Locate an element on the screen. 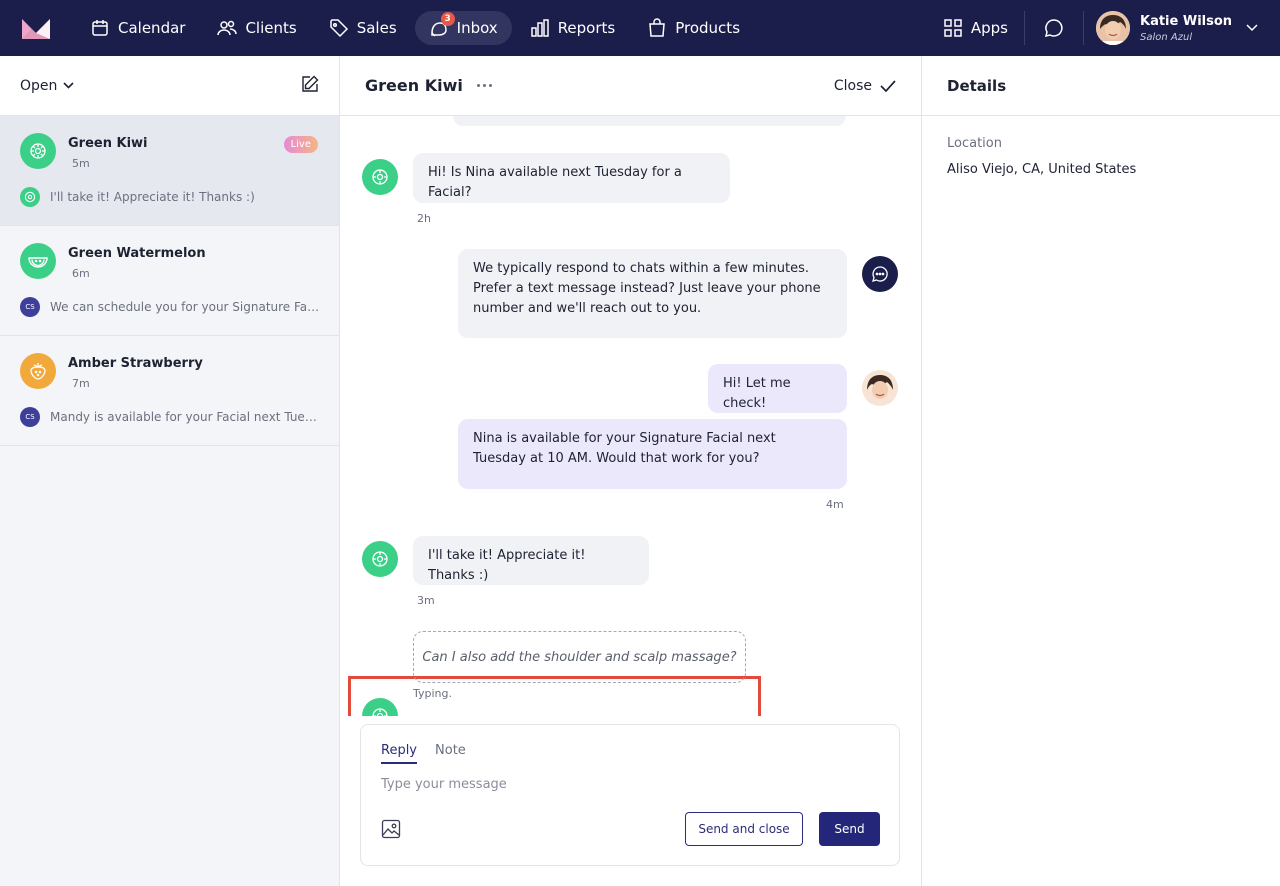 The height and width of the screenshot is (886, 1280). apps-button: Apps is located at coordinates (983, 28).